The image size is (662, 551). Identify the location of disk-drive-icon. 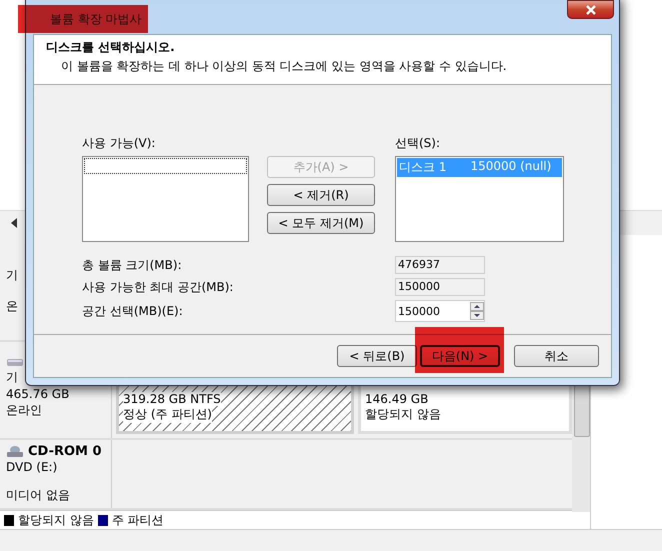
(15, 362).